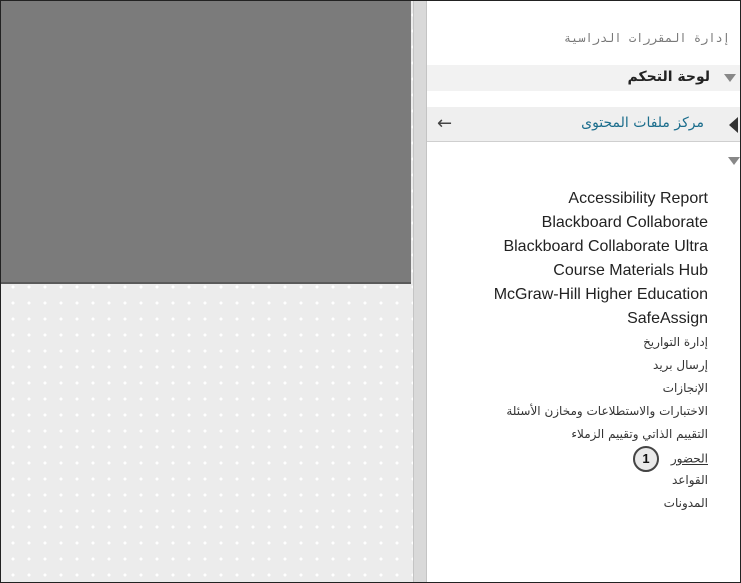 The width and height of the screenshot is (741, 583). What do you see at coordinates (733, 125) in the screenshot?
I see `collapsed-triangle-icon` at bounding box center [733, 125].